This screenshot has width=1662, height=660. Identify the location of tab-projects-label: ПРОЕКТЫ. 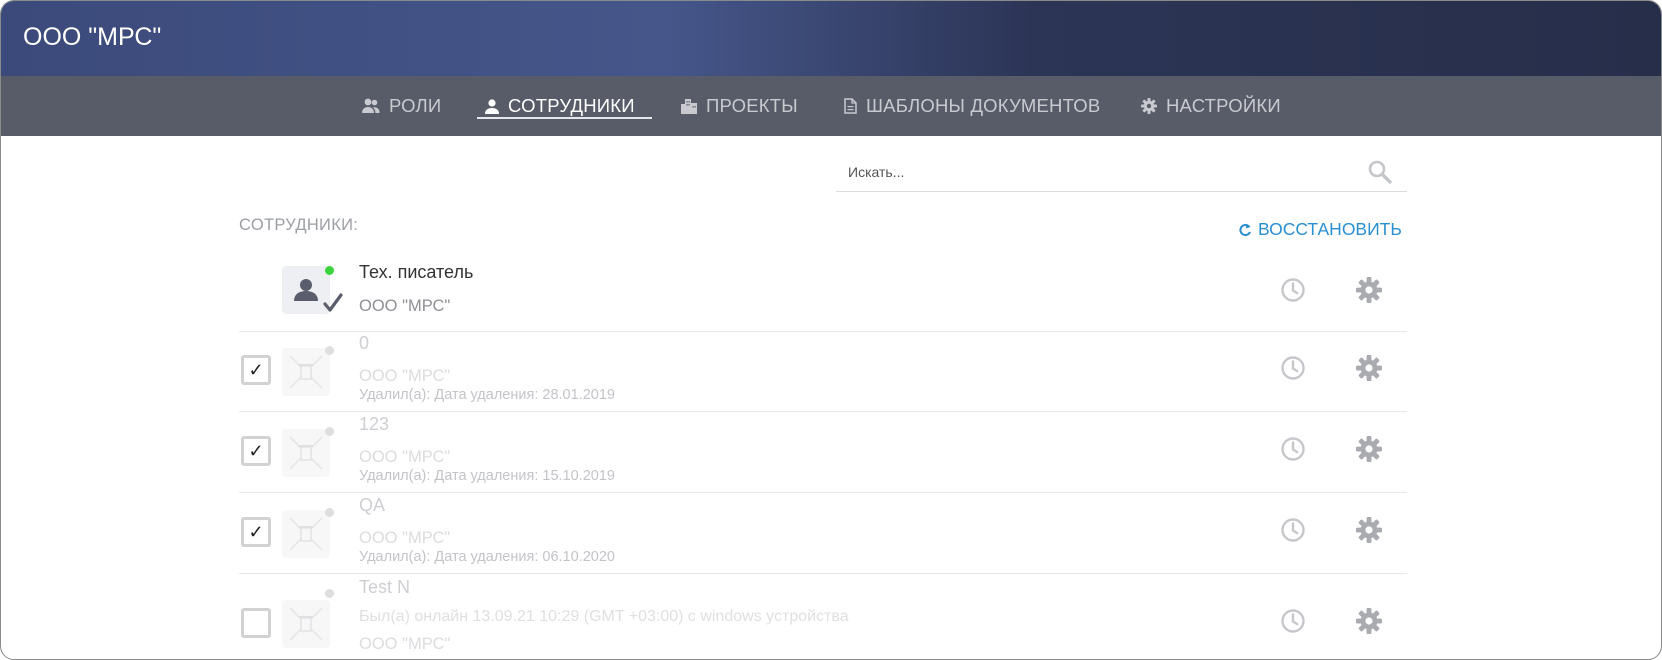
(752, 105).